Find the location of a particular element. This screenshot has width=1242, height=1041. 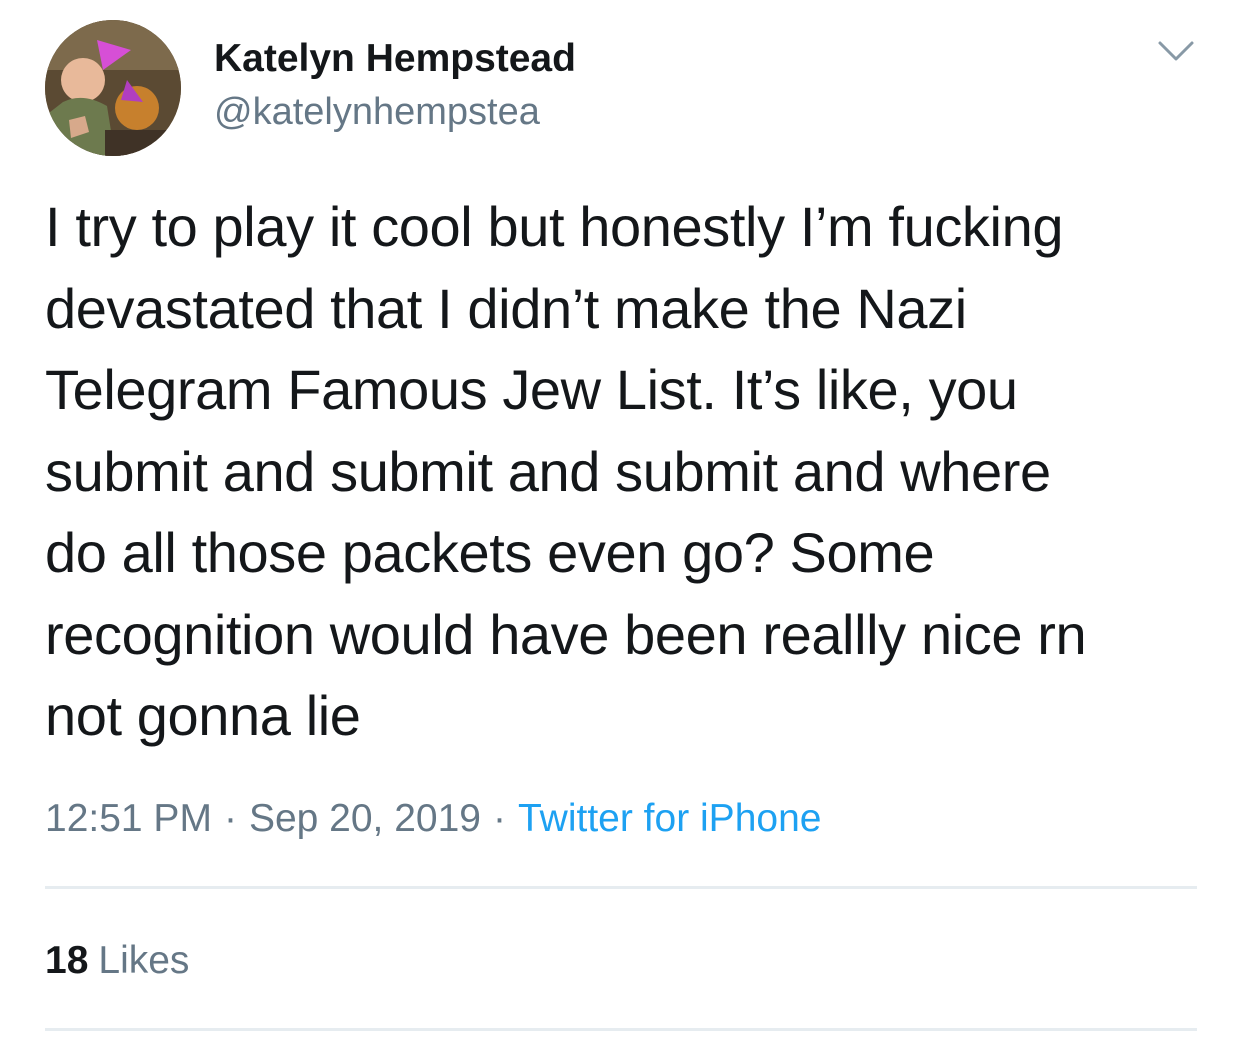

profile-photo-party-hats is located at coordinates (113, 88).